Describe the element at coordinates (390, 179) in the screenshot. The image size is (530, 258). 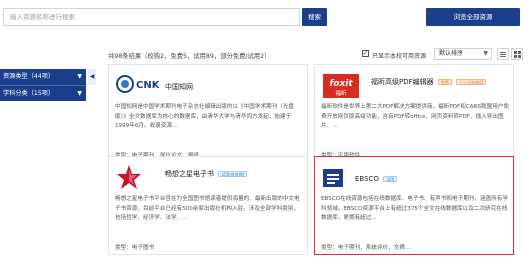
I see `trial-tag: 试用` at that location.